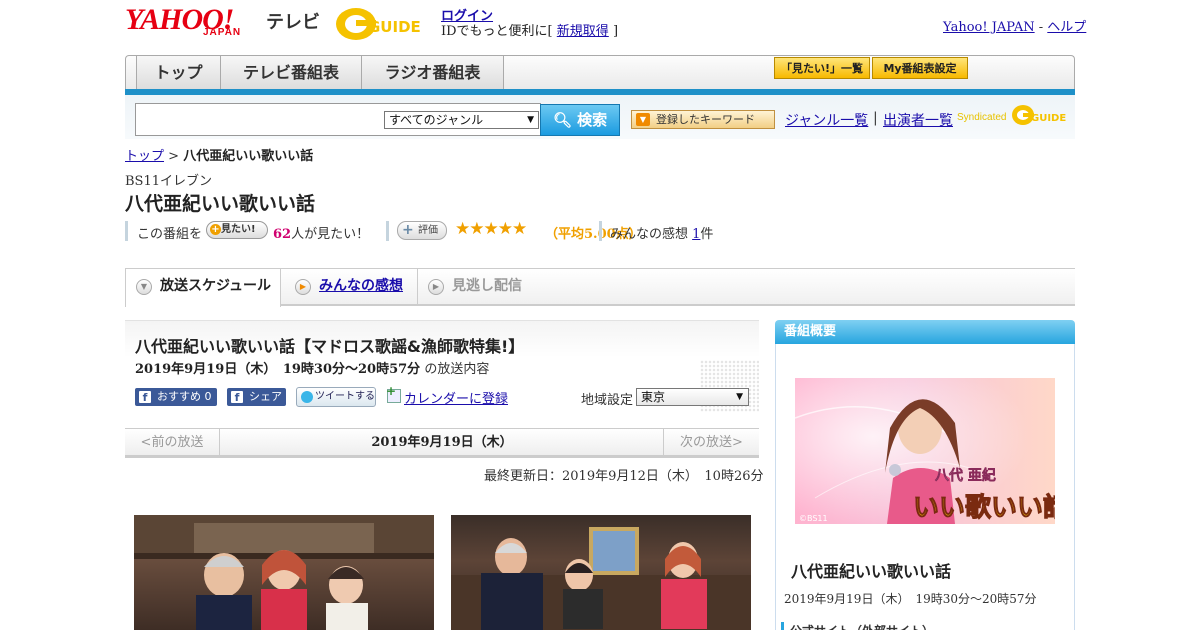 The height and width of the screenshot is (630, 1200). I want to click on genre-list-link: ジャンル一覧, so click(826, 120).